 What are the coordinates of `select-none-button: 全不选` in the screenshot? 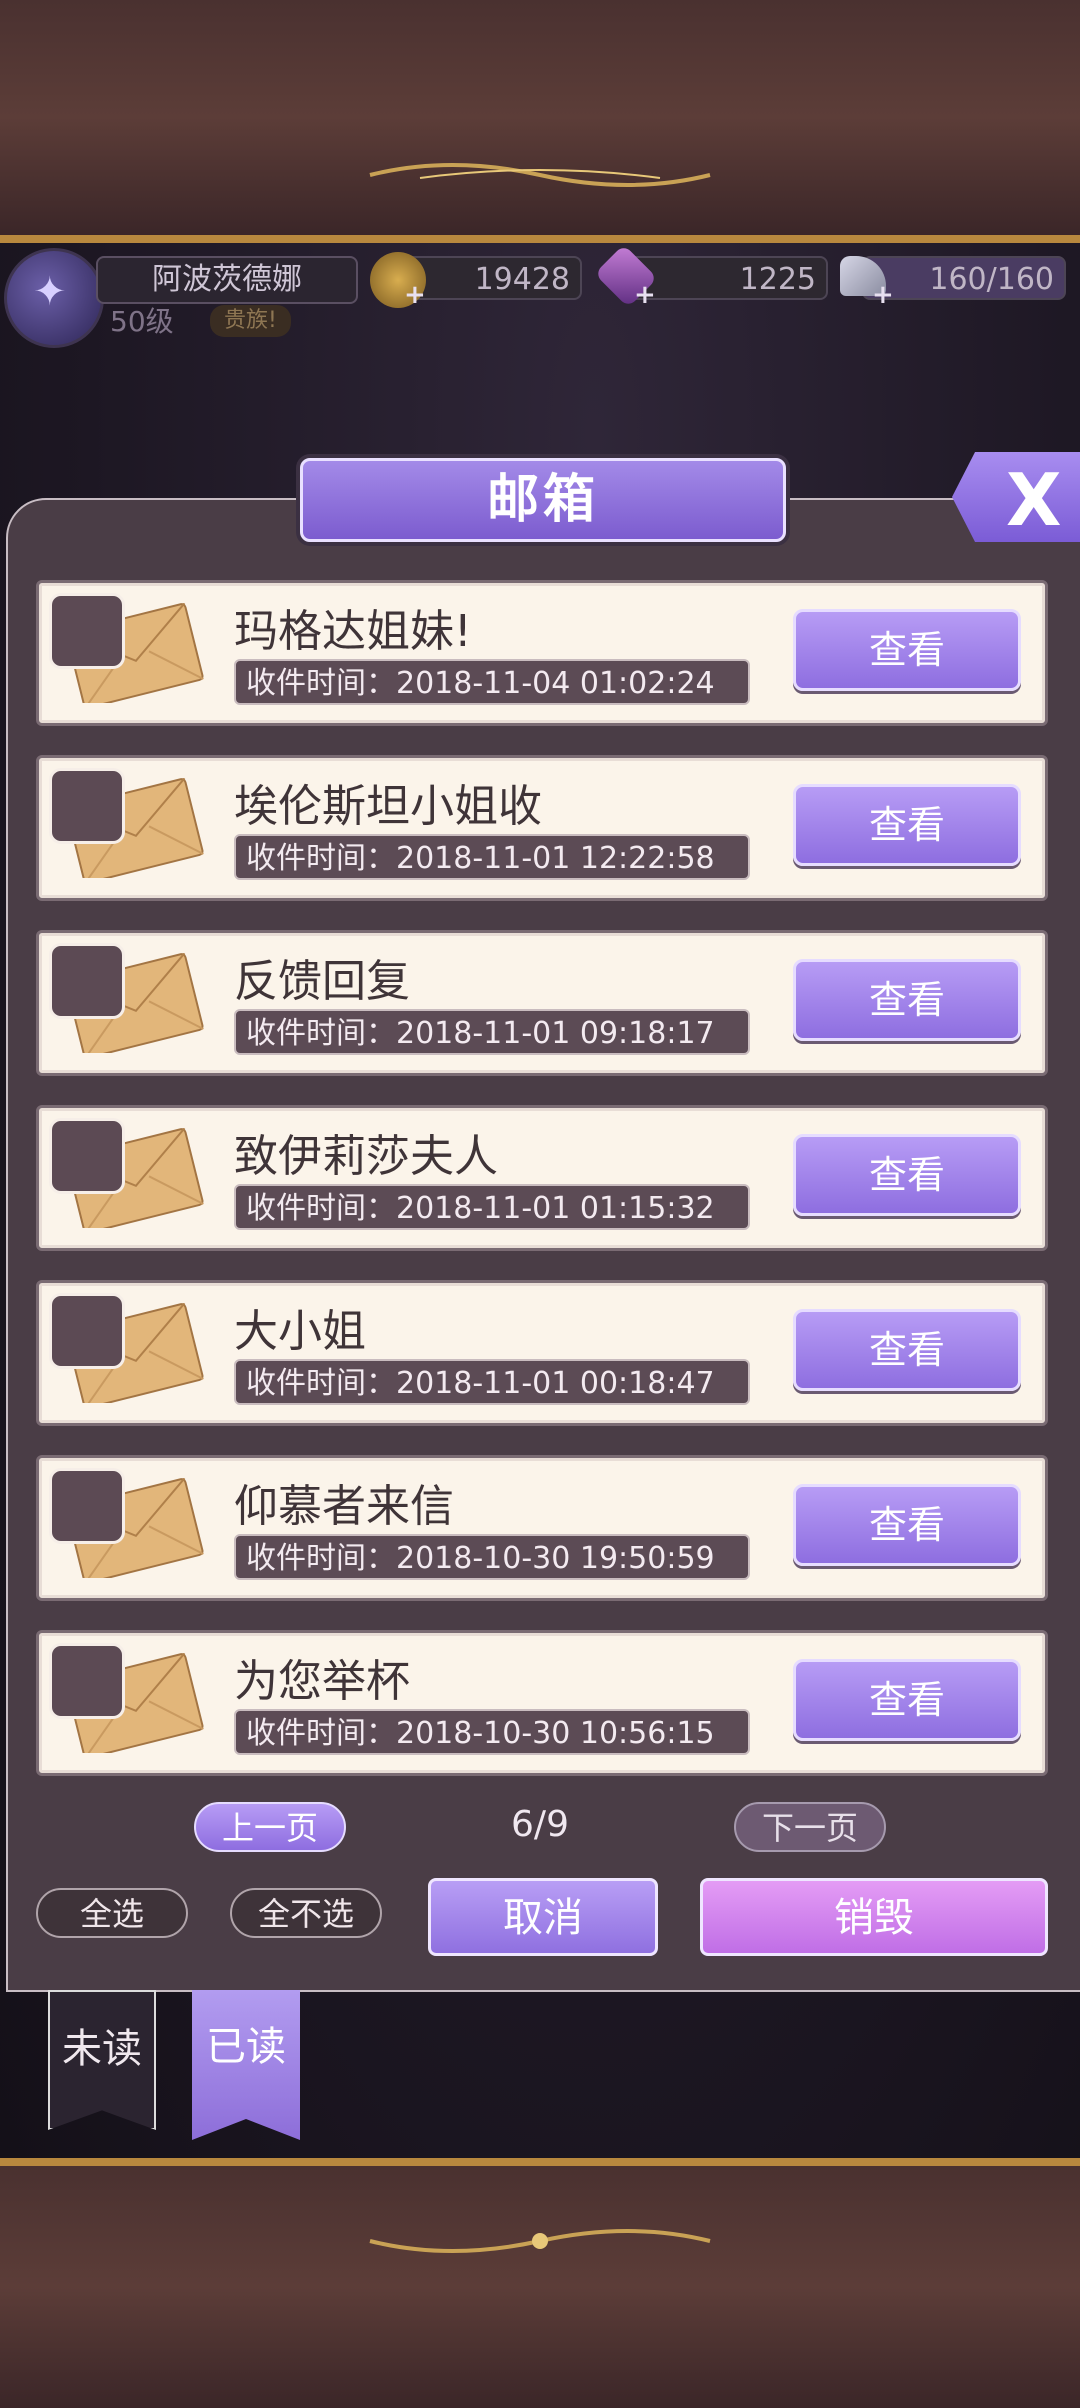 It's located at (306, 1913).